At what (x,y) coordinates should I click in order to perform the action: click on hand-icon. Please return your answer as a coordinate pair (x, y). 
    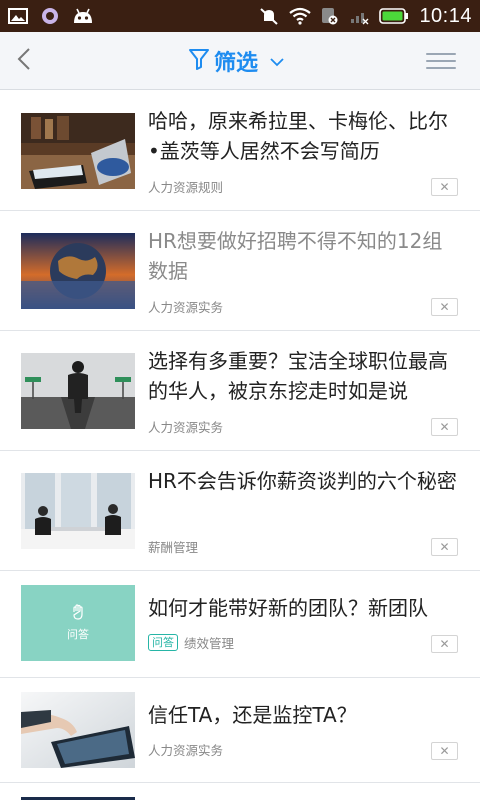
    Looking at the image, I should click on (78, 614).